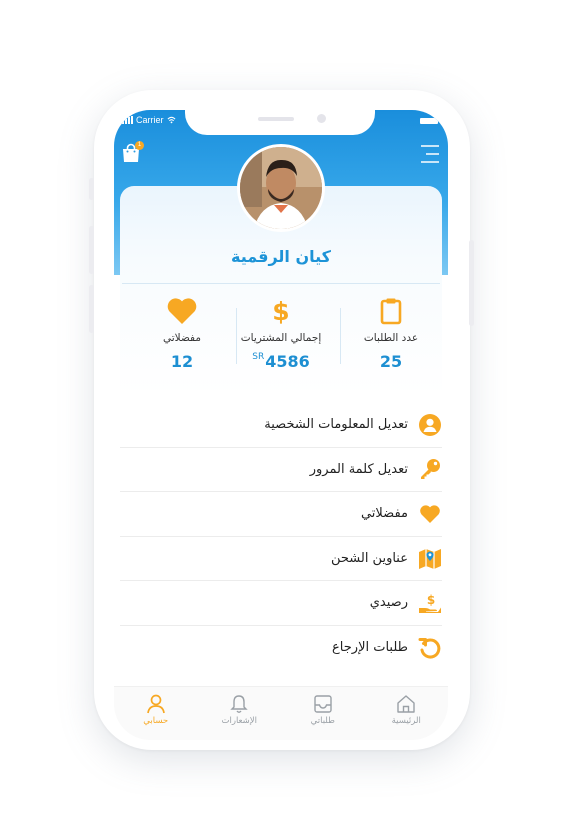 The height and width of the screenshot is (840, 563). I want to click on speaker, so click(276, 119).